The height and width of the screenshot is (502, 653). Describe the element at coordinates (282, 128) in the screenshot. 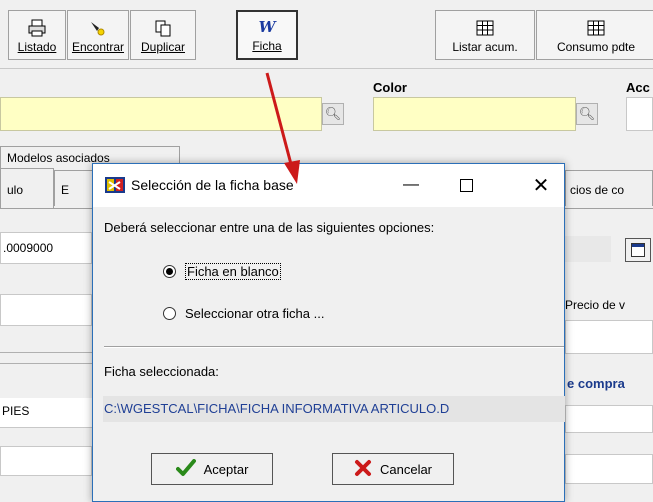

I see `annotation-arrow` at that location.